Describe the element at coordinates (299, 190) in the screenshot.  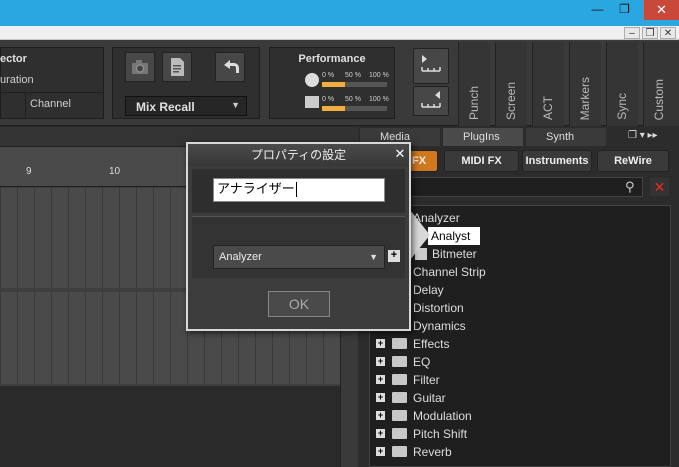
I see `name-input: アナライザー` at that location.